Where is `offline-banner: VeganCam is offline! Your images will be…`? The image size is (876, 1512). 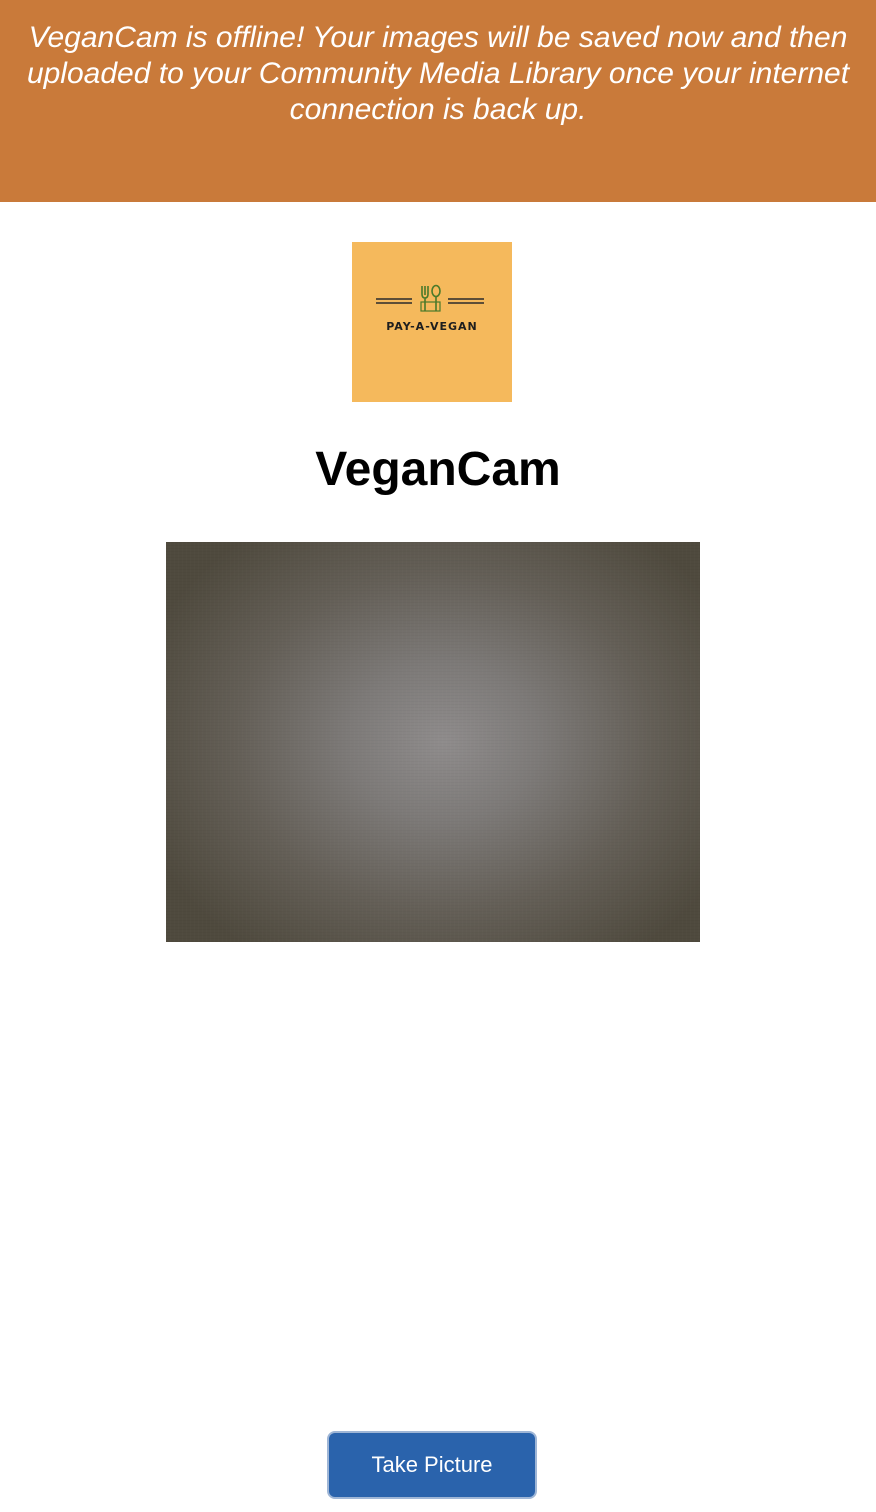 offline-banner: VeganCam is offline! Your images will be… is located at coordinates (438, 101).